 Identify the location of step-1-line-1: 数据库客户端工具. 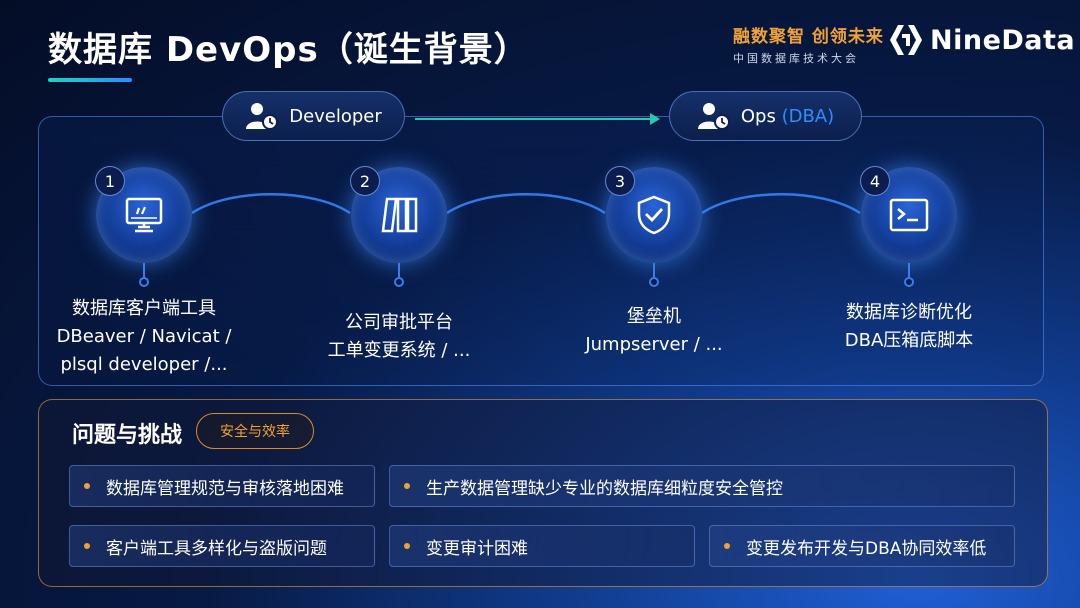
(144, 308).